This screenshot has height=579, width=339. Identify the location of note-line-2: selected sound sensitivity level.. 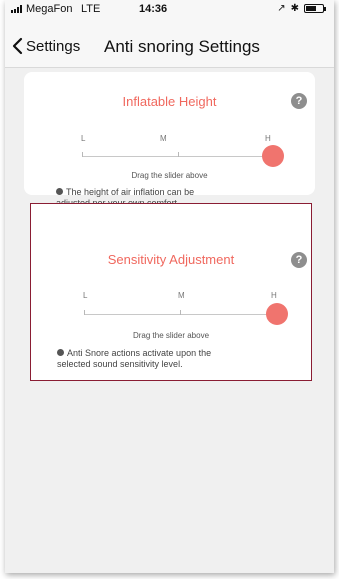
(120, 364).